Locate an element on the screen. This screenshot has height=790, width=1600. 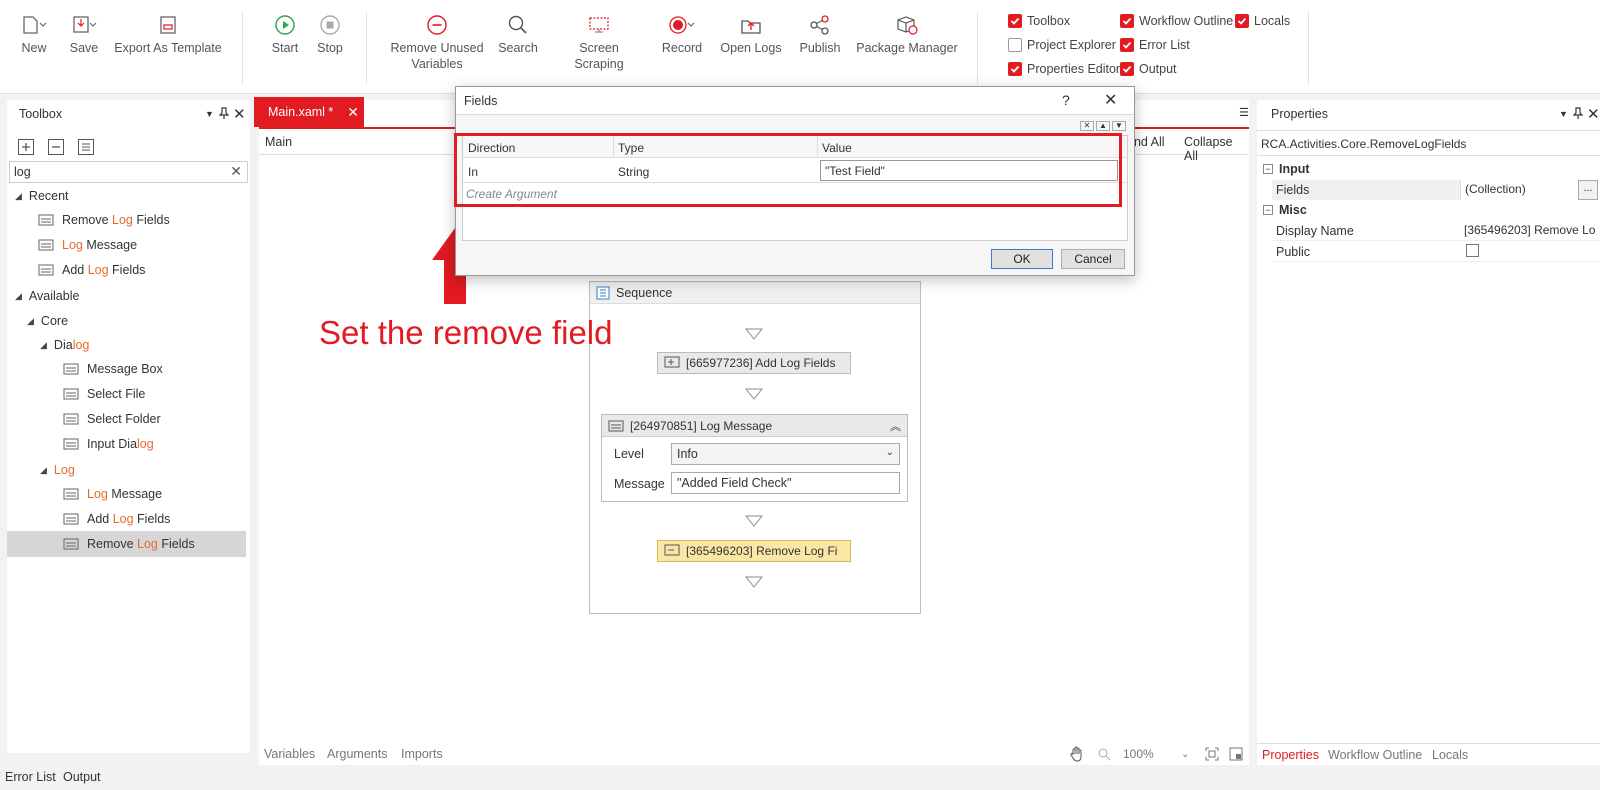
publish-button: Publish is located at coordinates (820, 33).